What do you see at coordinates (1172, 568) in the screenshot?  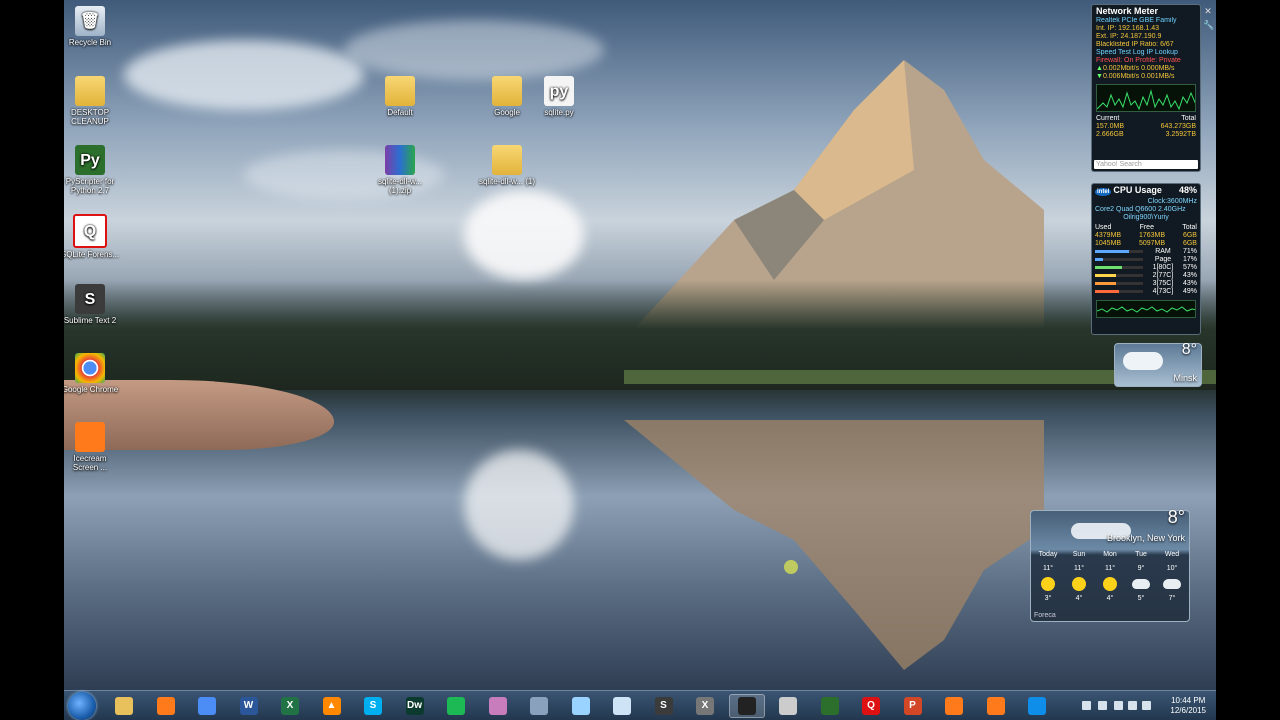 I see `day-high: 10°` at bounding box center [1172, 568].